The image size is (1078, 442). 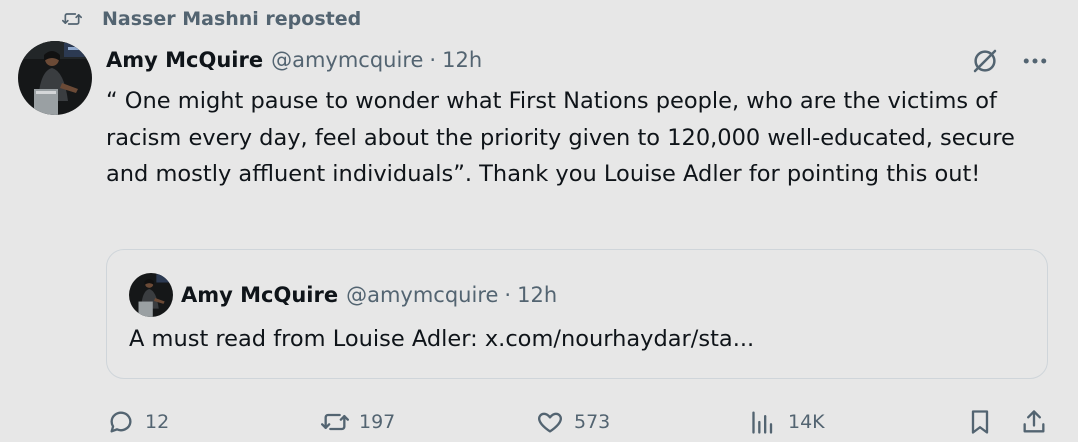 I want to click on more-icon, so click(x=1035, y=61).